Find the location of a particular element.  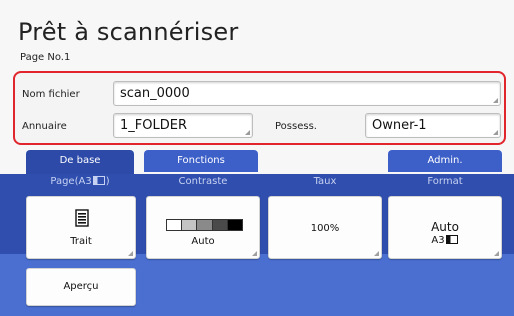

format-button: Auto A3 is located at coordinates (445, 227).